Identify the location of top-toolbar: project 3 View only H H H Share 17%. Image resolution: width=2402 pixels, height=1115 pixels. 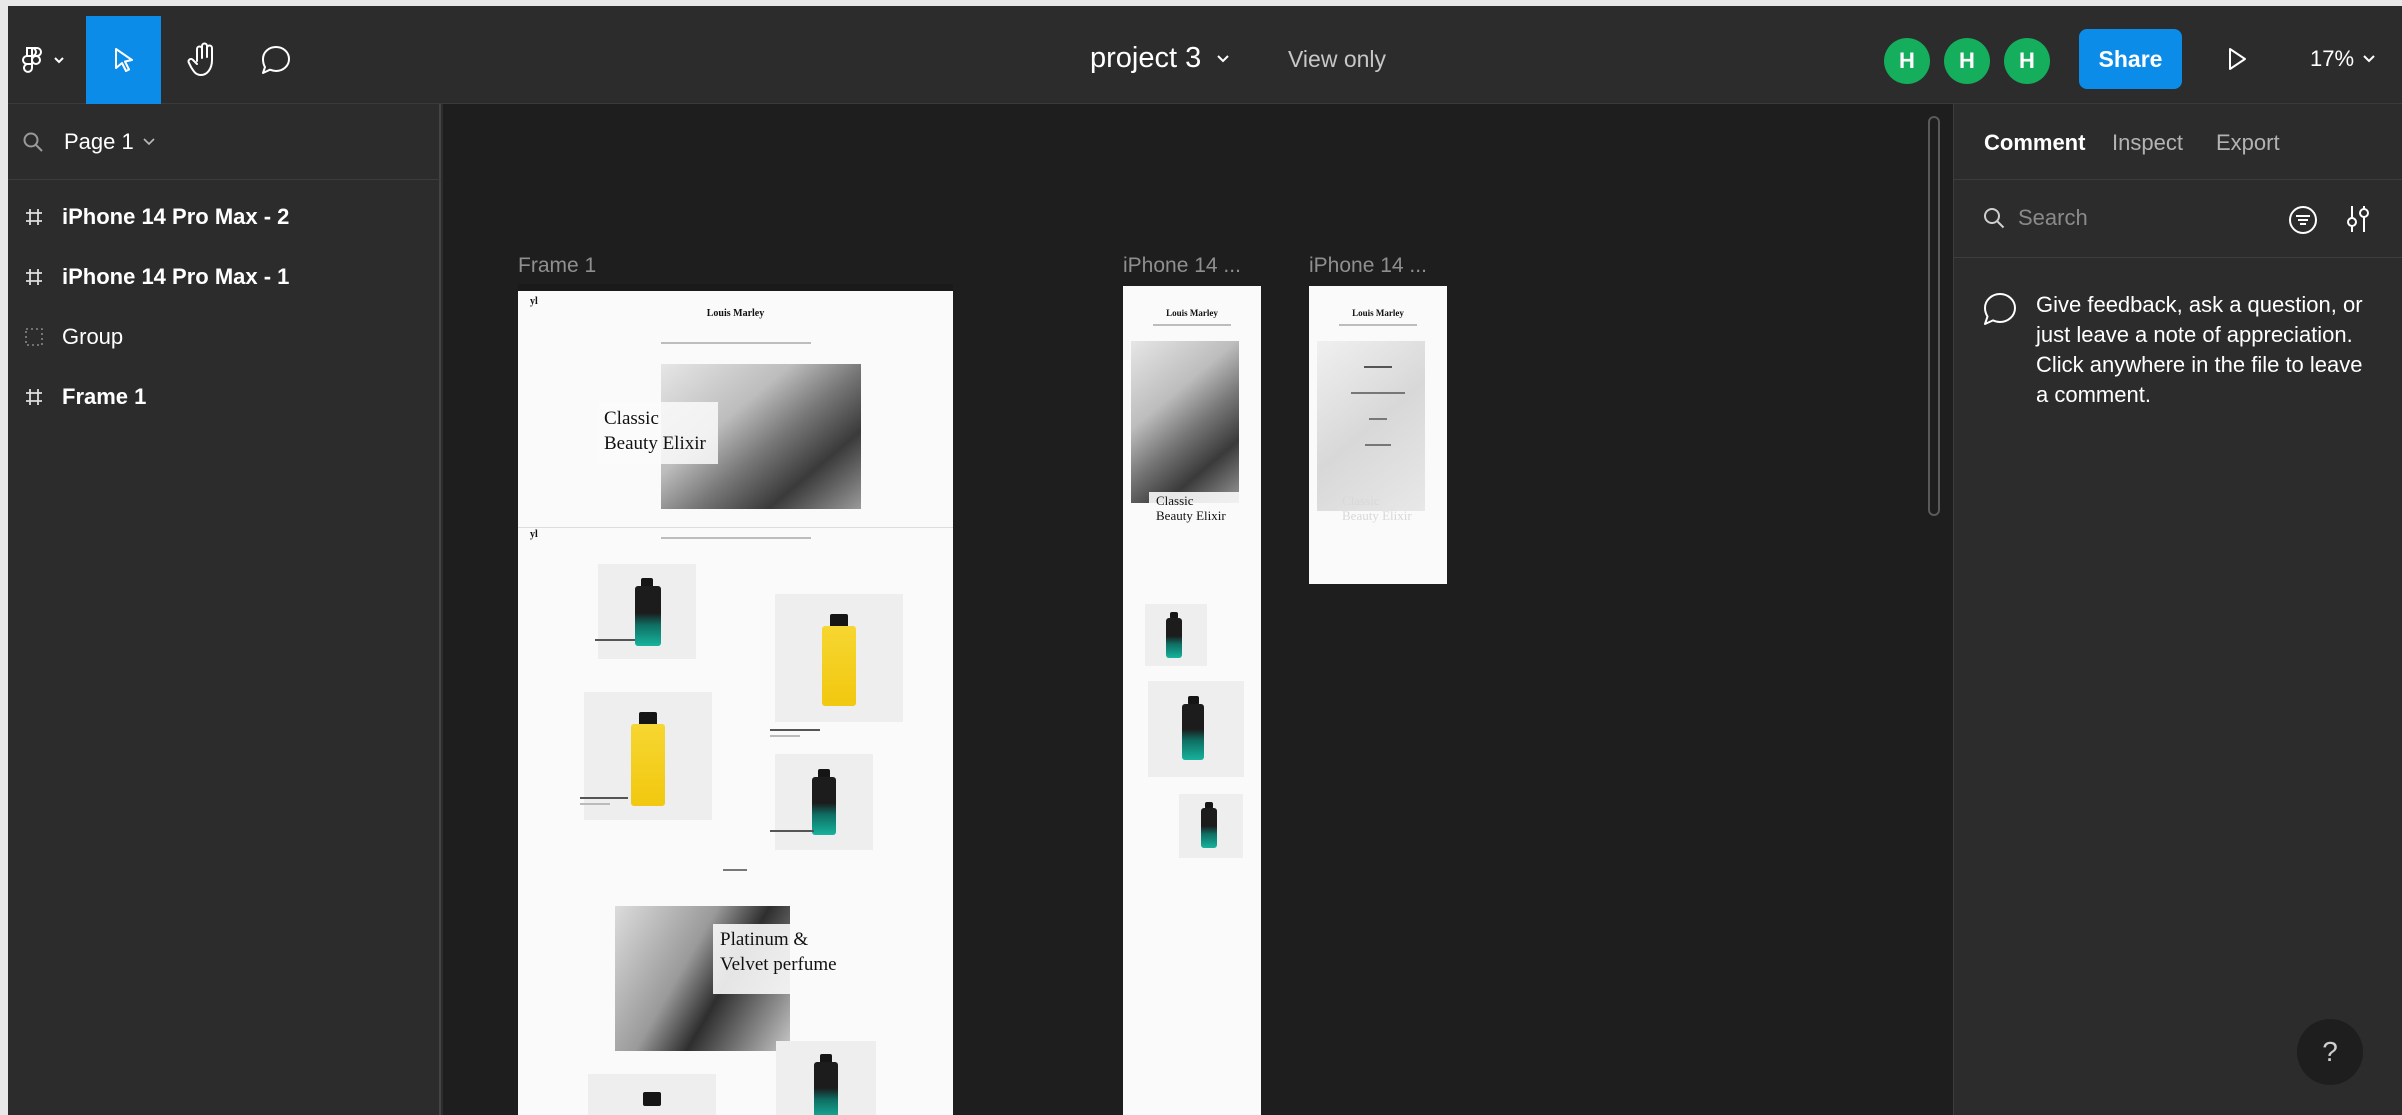
(1205, 55).